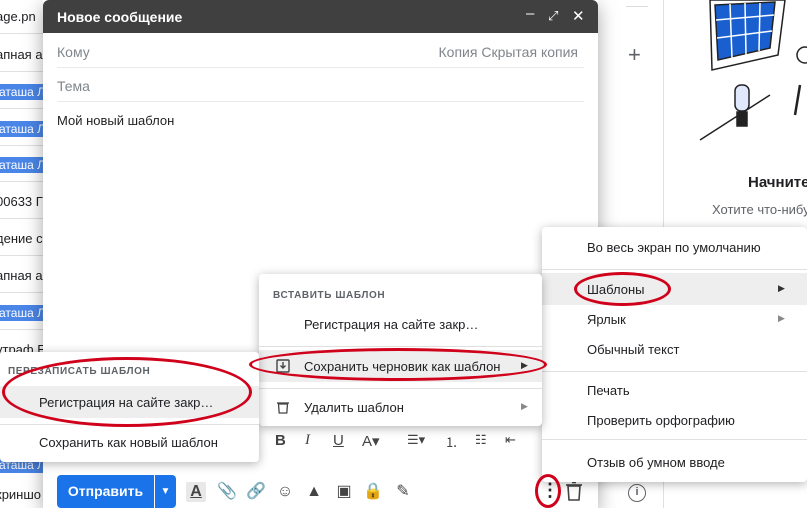 The width and height of the screenshot is (807, 508). What do you see at coordinates (196, 492) in the screenshot?
I see `formatting-options-icon: A` at bounding box center [196, 492].